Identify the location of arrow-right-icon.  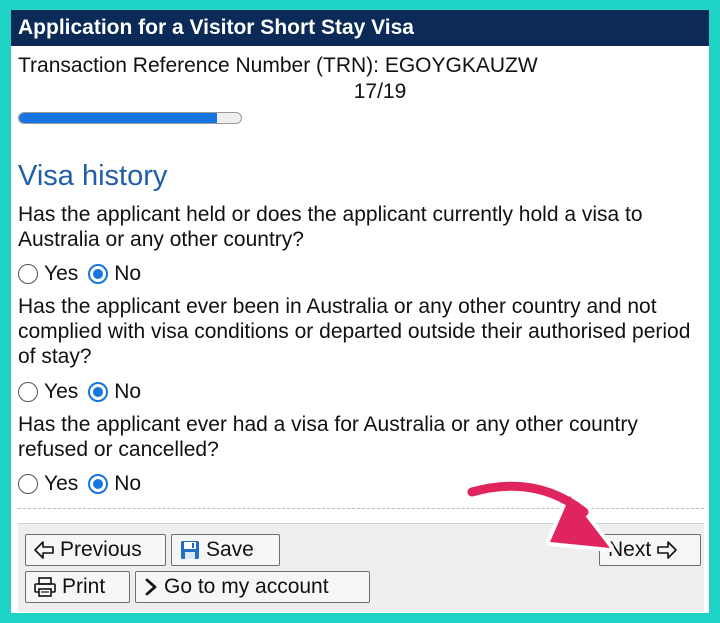
(667, 550).